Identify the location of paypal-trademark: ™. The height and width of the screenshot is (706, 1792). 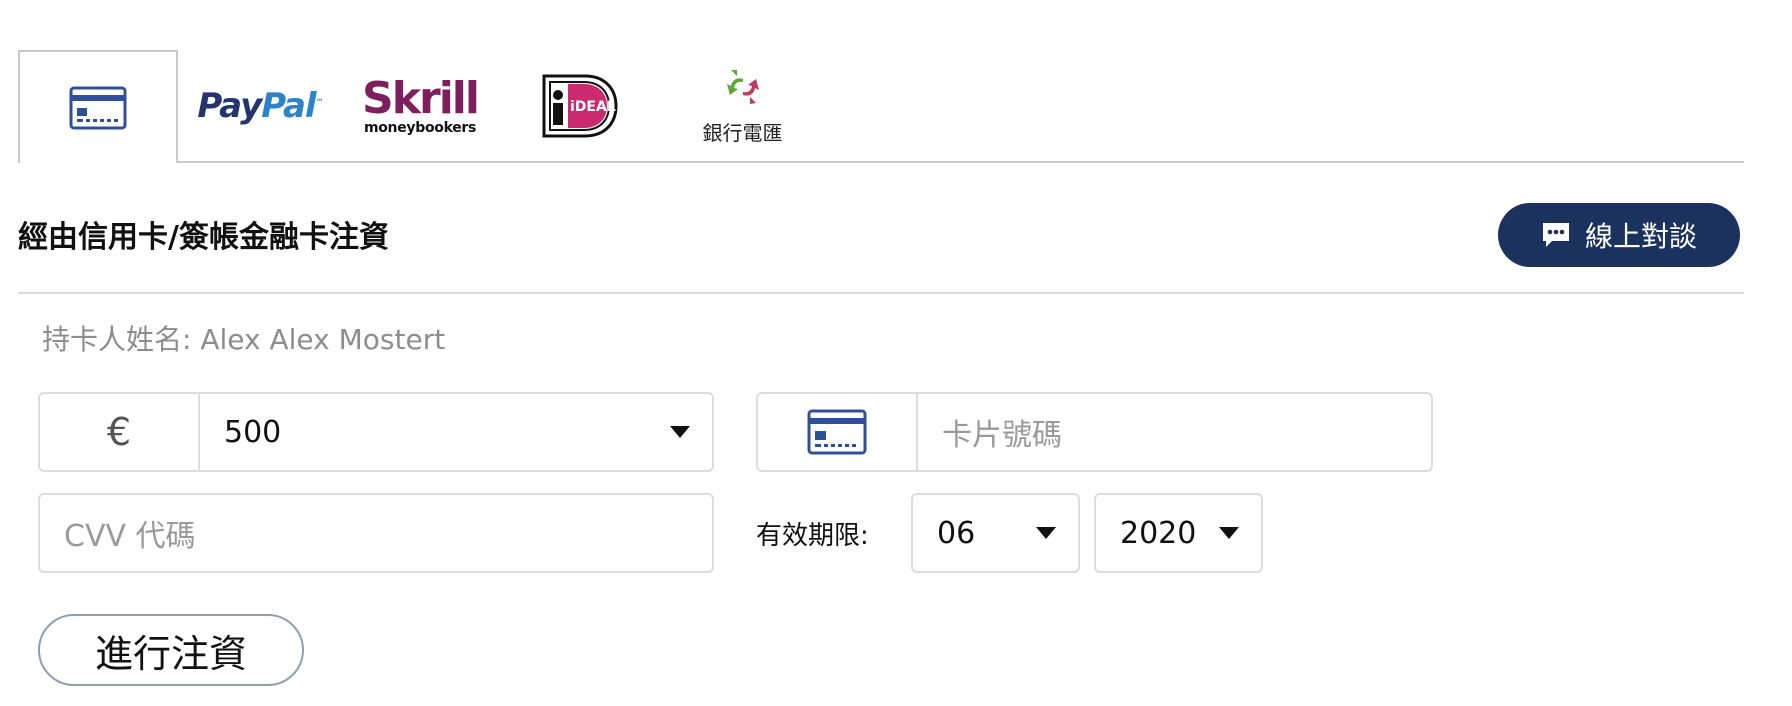
(319, 102).